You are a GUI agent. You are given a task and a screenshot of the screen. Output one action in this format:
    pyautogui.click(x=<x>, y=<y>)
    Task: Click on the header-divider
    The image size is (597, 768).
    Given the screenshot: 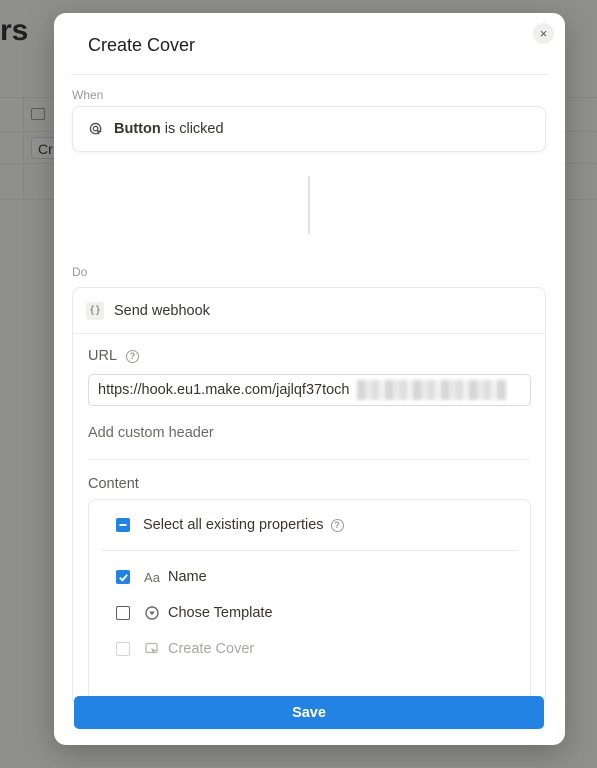 What is the action you would take?
    pyautogui.click(x=309, y=74)
    